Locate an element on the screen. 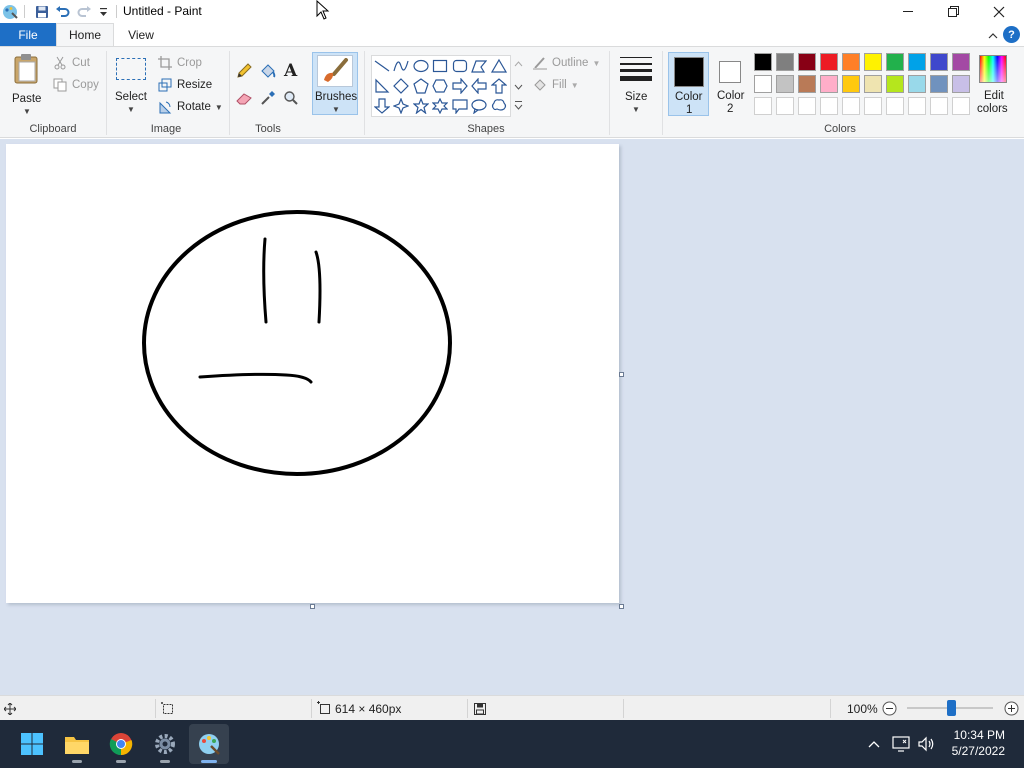  resize-button: Resize is located at coordinates (184, 85).